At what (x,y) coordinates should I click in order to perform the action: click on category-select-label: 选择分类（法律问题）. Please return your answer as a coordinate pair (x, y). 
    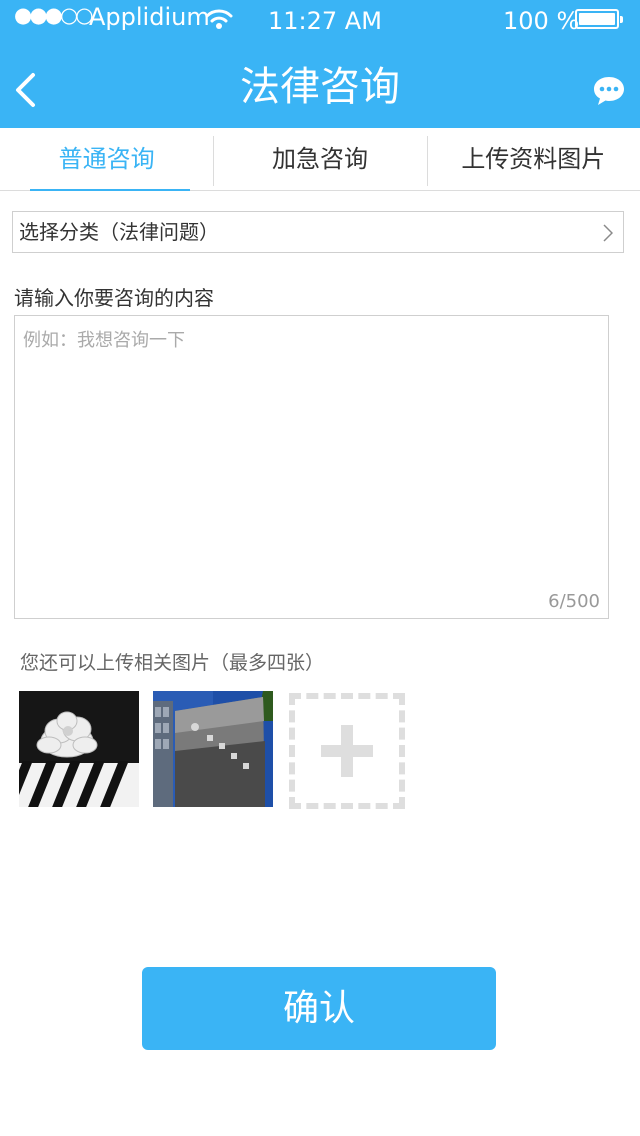
    Looking at the image, I should click on (119, 232).